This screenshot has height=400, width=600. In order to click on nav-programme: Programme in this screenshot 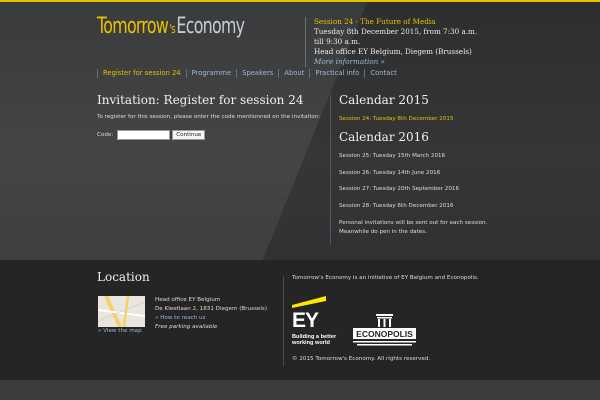, I will do `click(210, 73)`.